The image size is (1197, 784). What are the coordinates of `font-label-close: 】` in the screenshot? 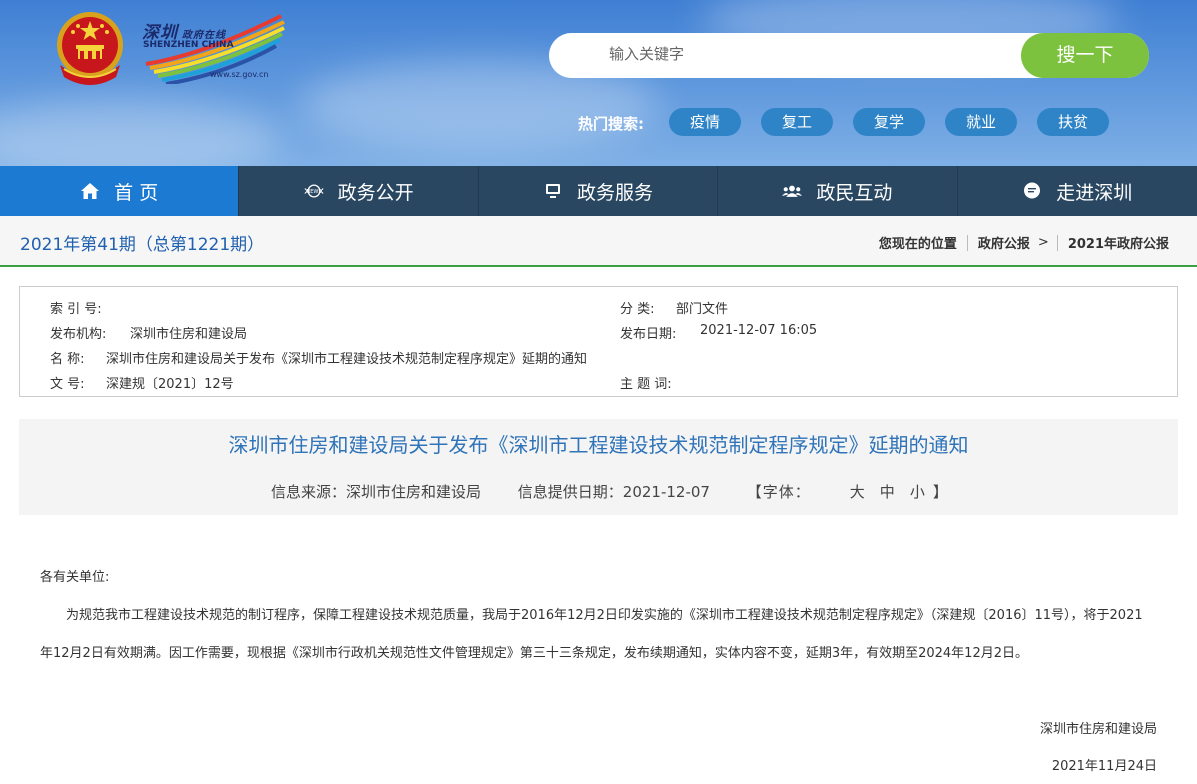 It's located at (940, 492).